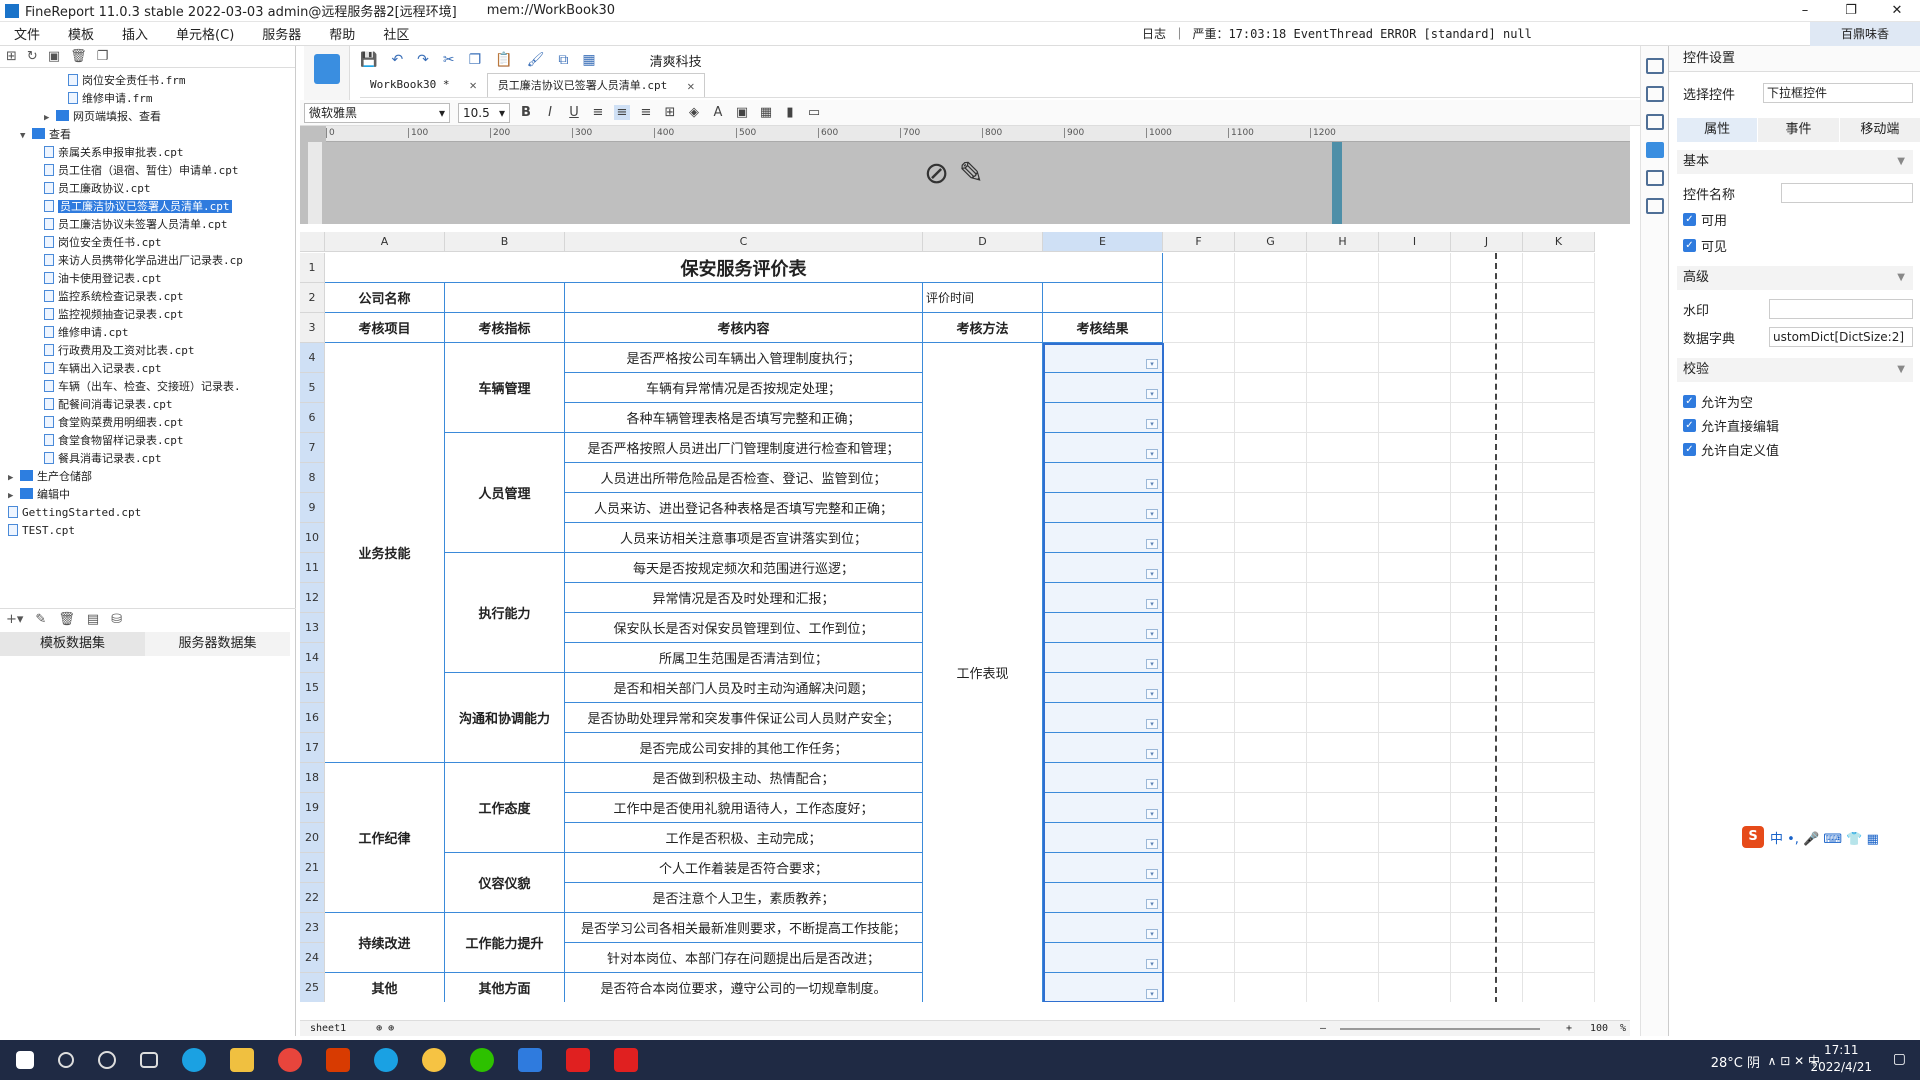 Image resolution: width=1920 pixels, height=1080 pixels. Describe the element at coordinates (744, 718) in the screenshot. I see `content-cell: 是否协助处理异常和突发事件保证公司人员财产安全；` at that location.